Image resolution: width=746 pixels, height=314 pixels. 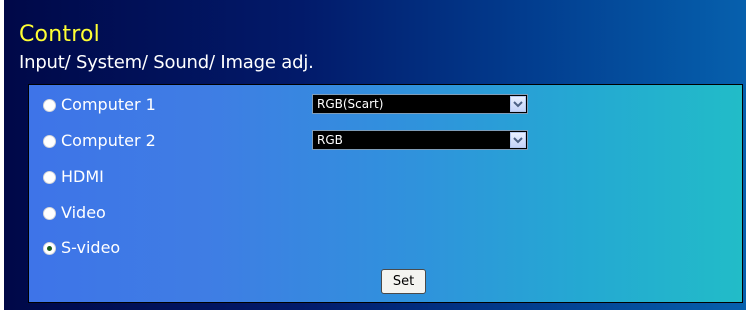 What do you see at coordinates (420, 104) in the screenshot?
I see `computer-1-signal-select: RGB(Scart)` at bounding box center [420, 104].